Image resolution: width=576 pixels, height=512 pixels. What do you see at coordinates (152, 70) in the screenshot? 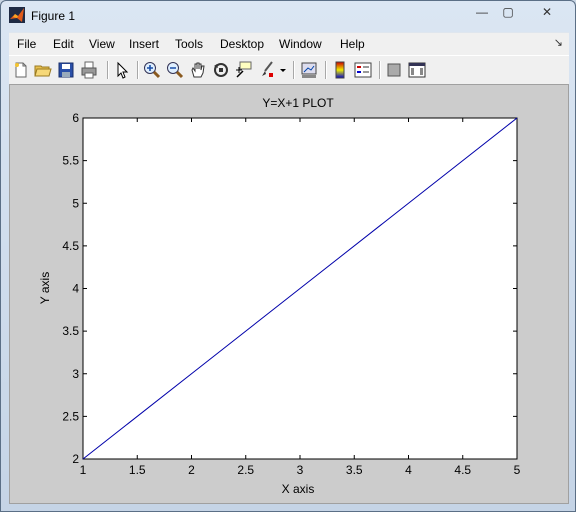
I see `zoom-in-icon` at bounding box center [152, 70].